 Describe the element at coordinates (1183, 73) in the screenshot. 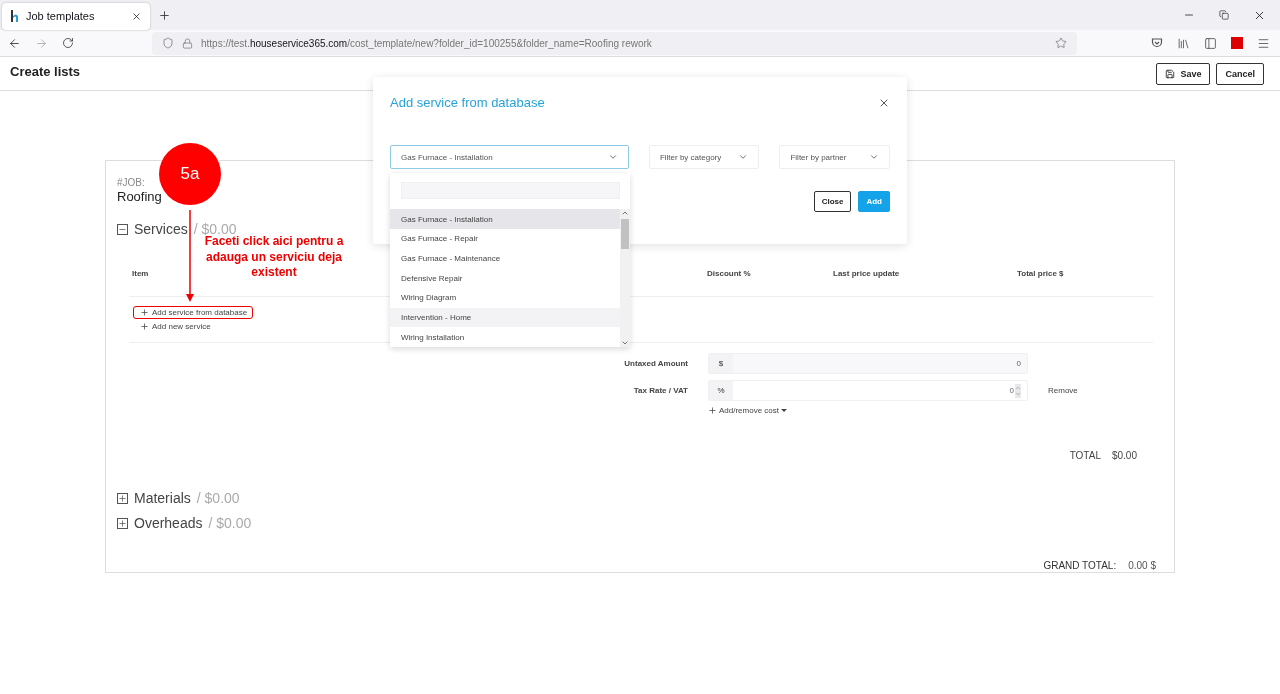

I see `save-button: Save` at that location.